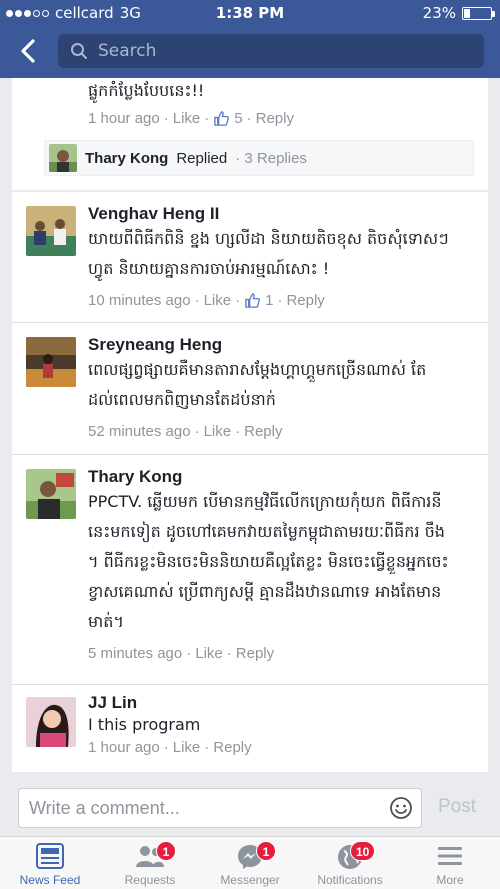 The image size is (500, 889). Describe the element at coordinates (457, 807) in the screenshot. I see `post-button: Post` at that location.